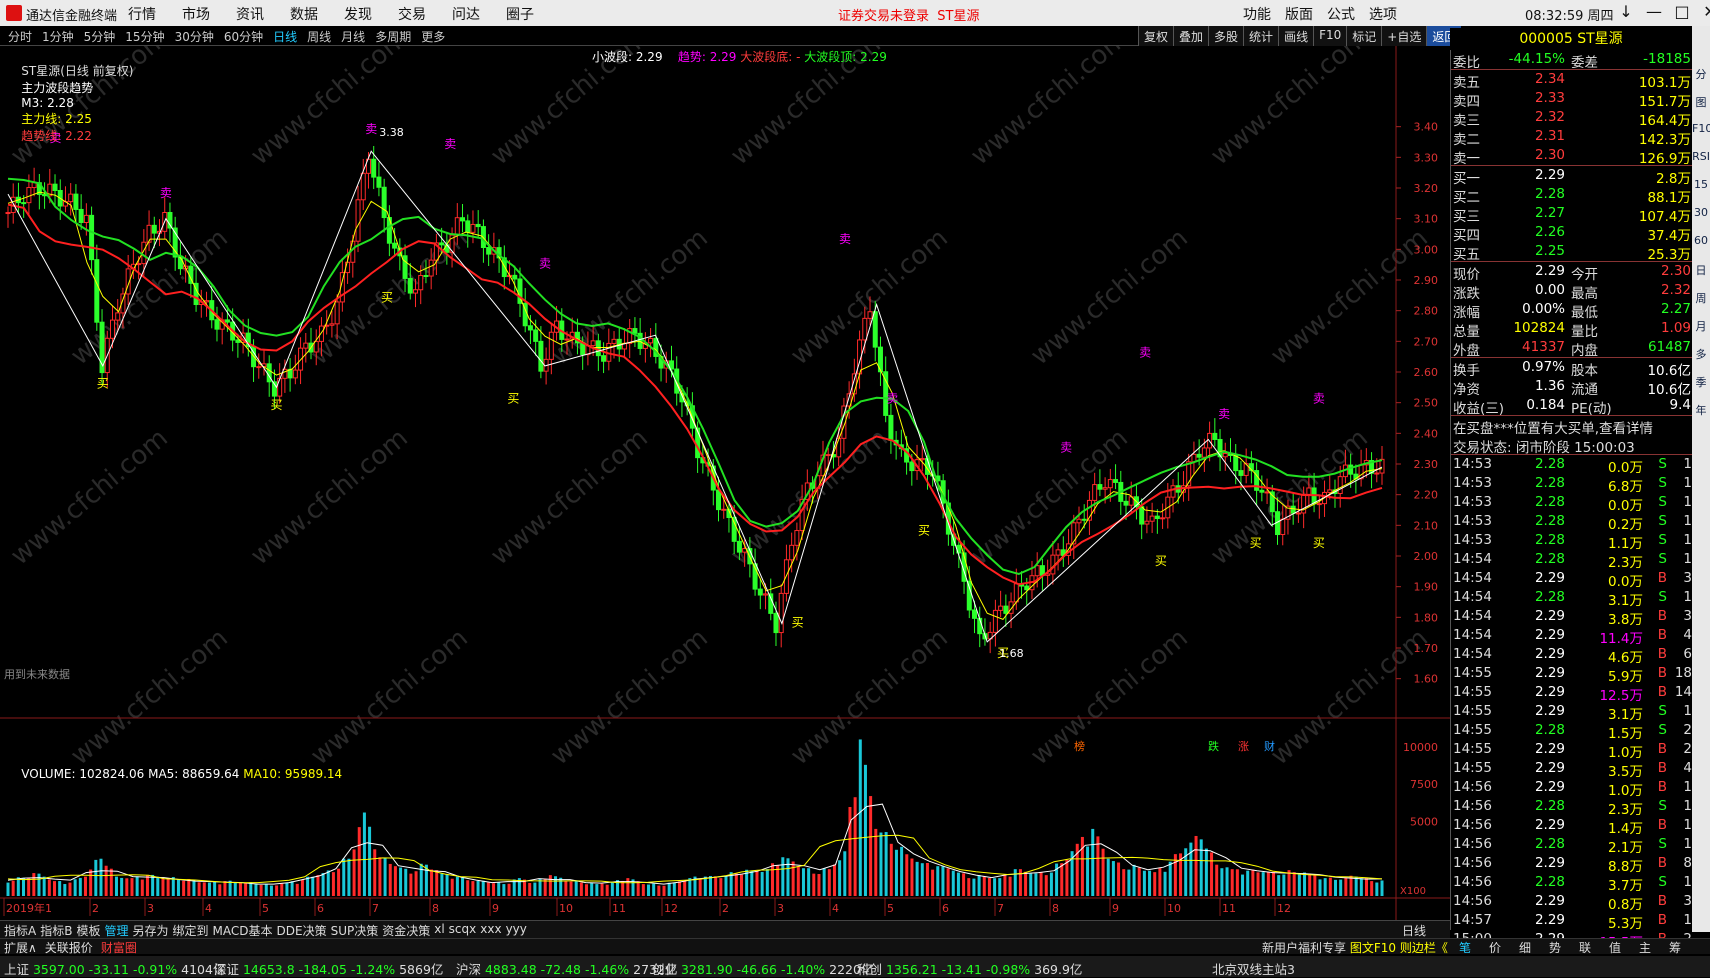 The height and width of the screenshot is (978, 1710). What do you see at coordinates (285, 36) in the screenshot?
I see `period-tab-6: 日线` at bounding box center [285, 36].